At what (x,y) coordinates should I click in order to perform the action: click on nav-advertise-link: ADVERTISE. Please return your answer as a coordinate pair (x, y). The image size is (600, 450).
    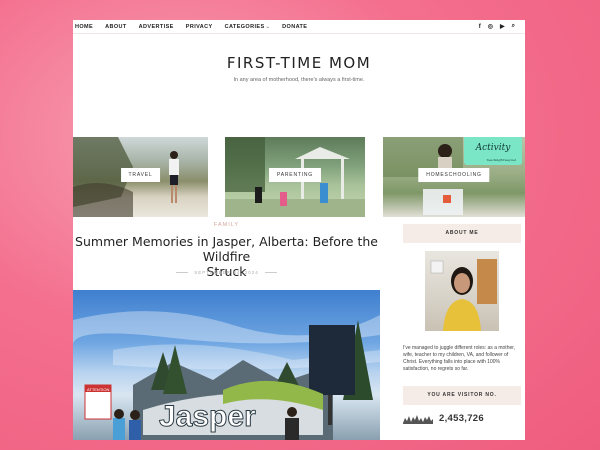
    Looking at the image, I should click on (156, 27).